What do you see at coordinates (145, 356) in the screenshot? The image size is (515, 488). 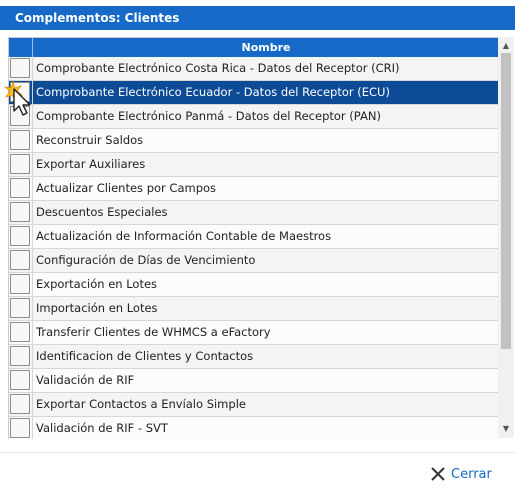 I see `row-label: Identificacion de Clientes y Contactos` at bounding box center [145, 356].